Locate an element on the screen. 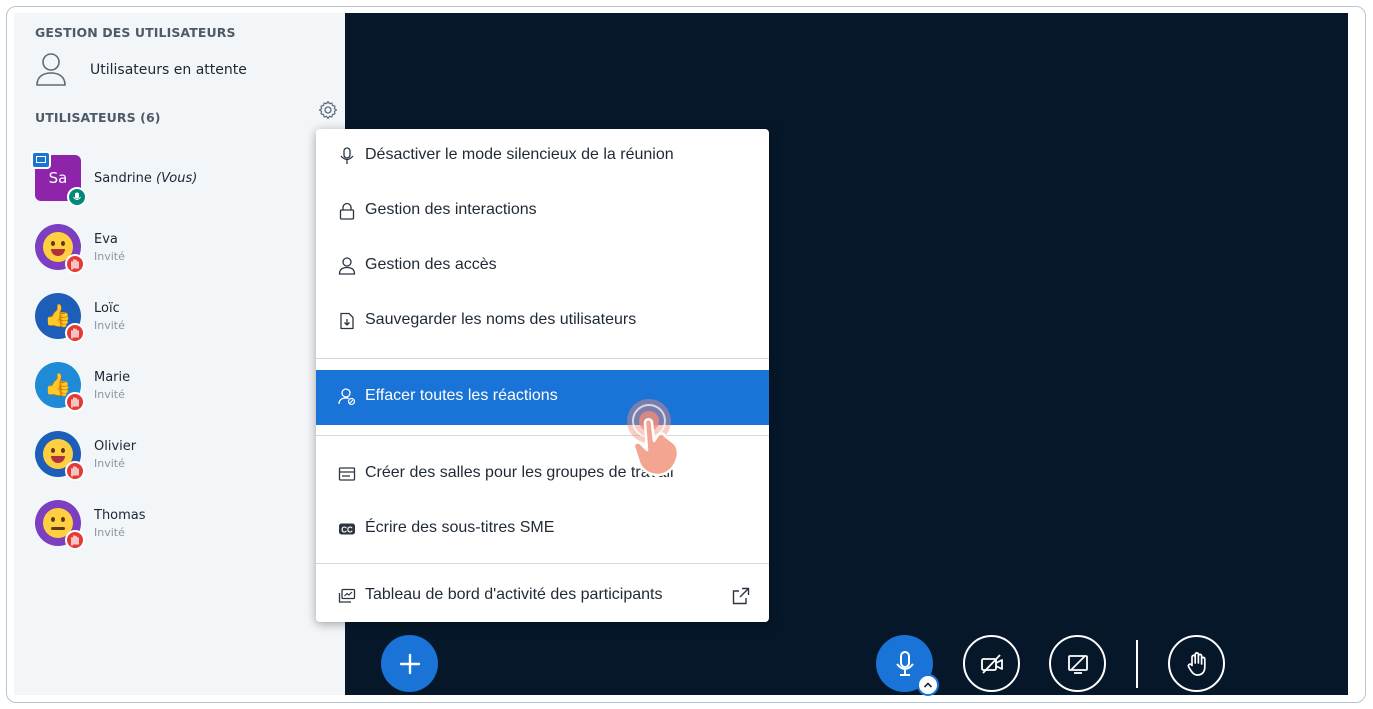  menu-item-access: Gestion des accès is located at coordinates (542, 266).